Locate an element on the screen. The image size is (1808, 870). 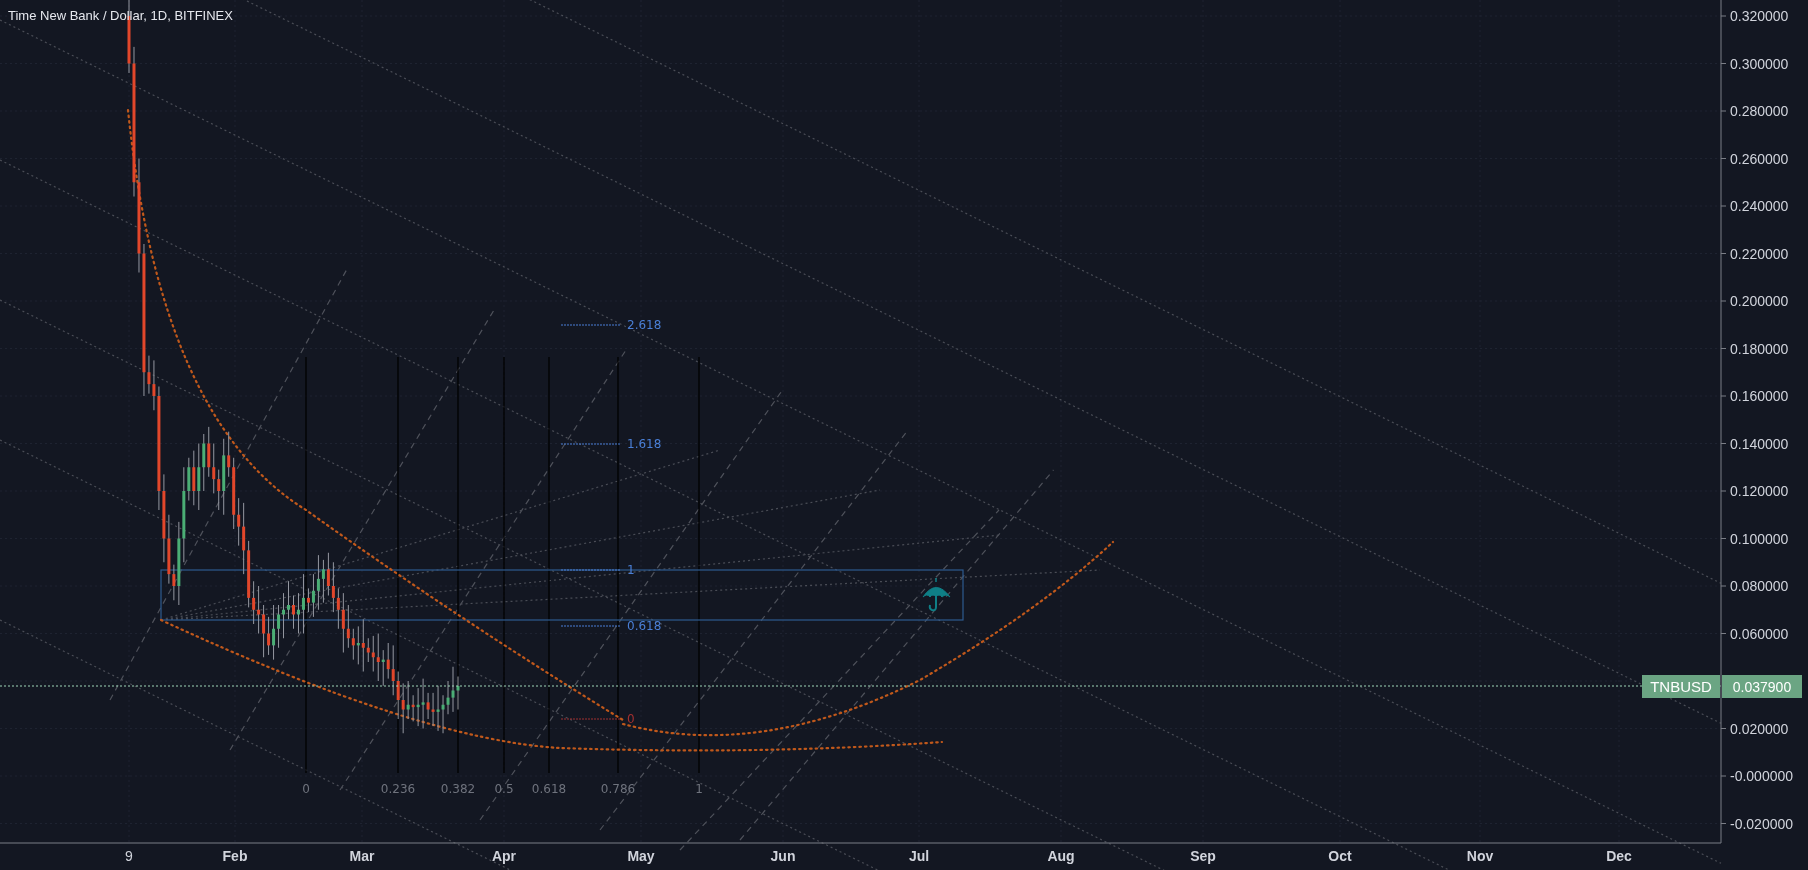
price-axis-label: 0.160000 is located at coordinates (1759, 396).